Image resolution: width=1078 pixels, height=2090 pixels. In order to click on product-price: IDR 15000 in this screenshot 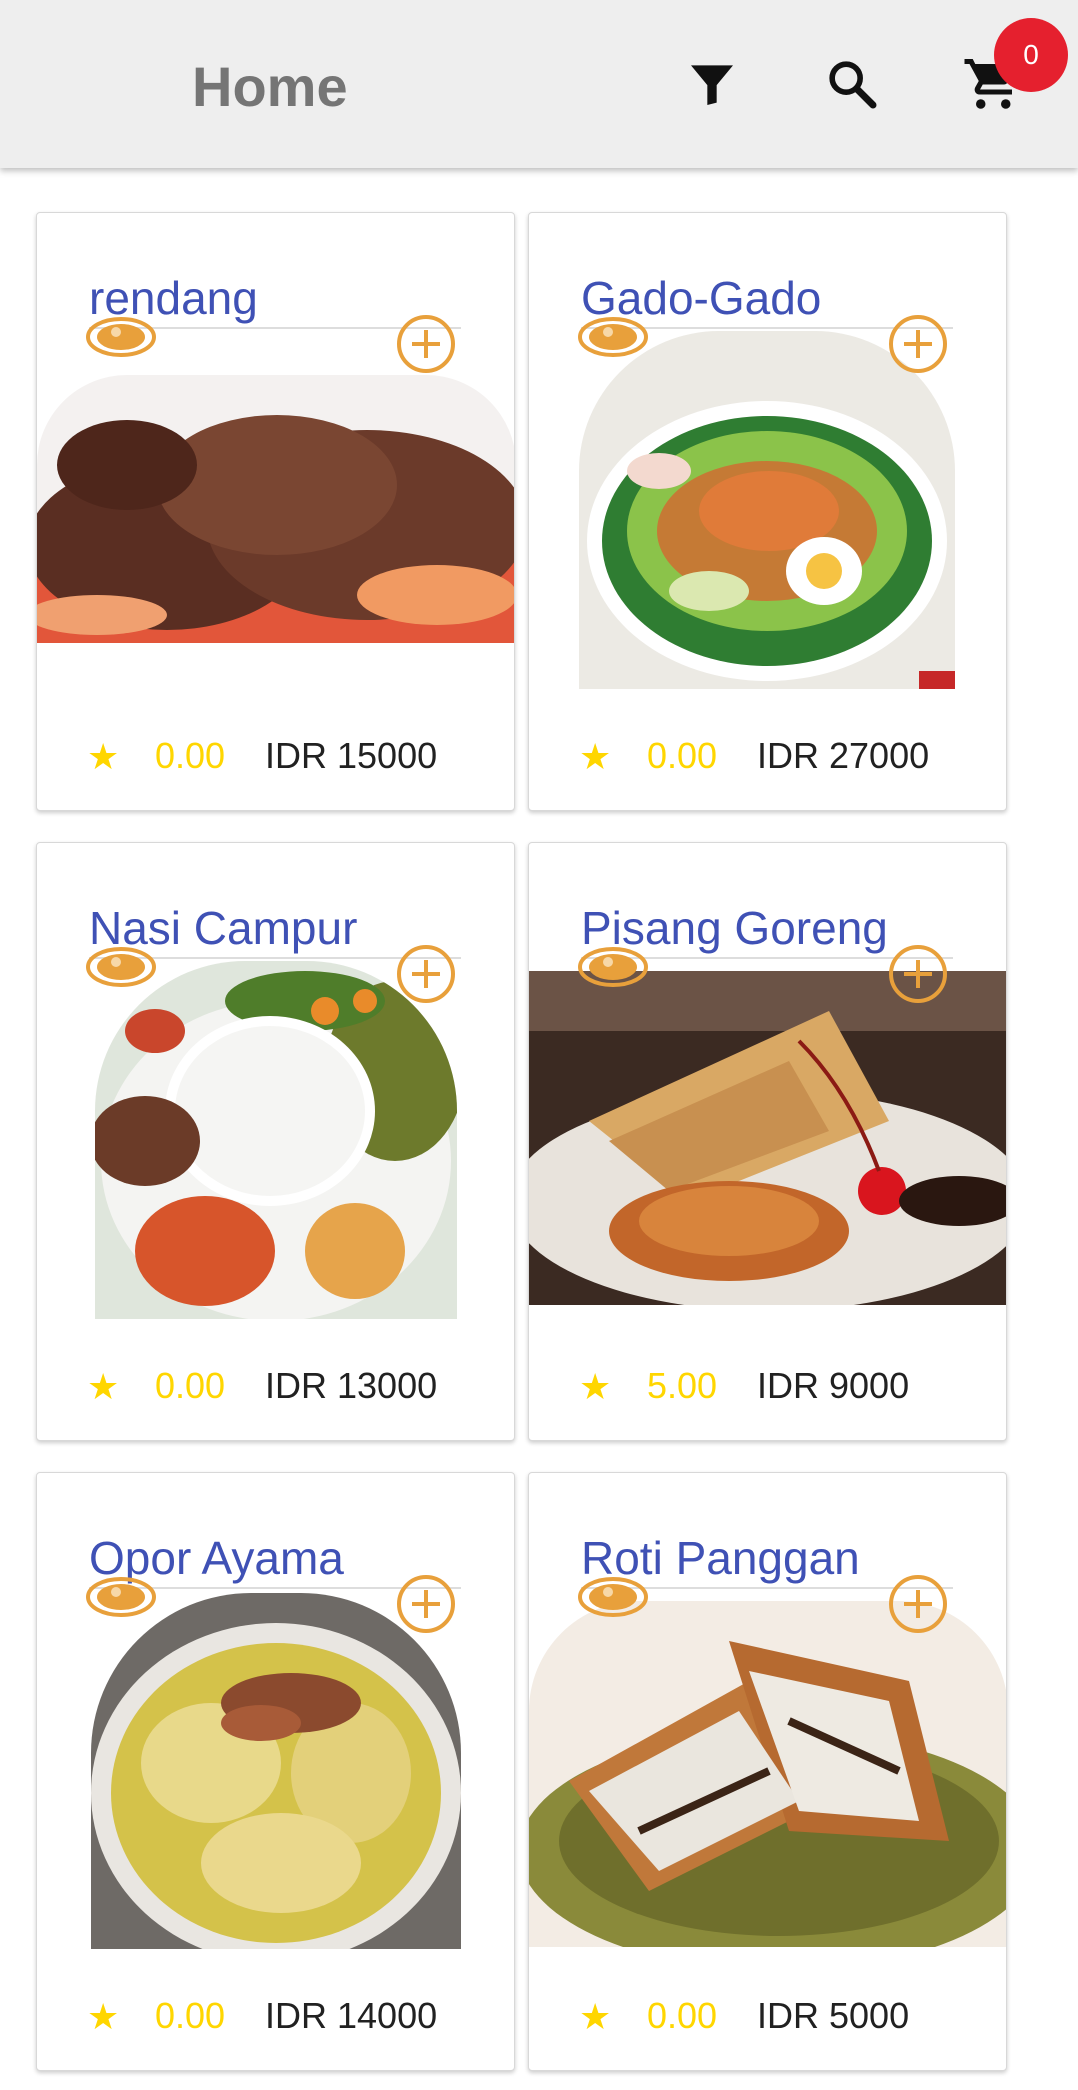, I will do `click(351, 755)`.